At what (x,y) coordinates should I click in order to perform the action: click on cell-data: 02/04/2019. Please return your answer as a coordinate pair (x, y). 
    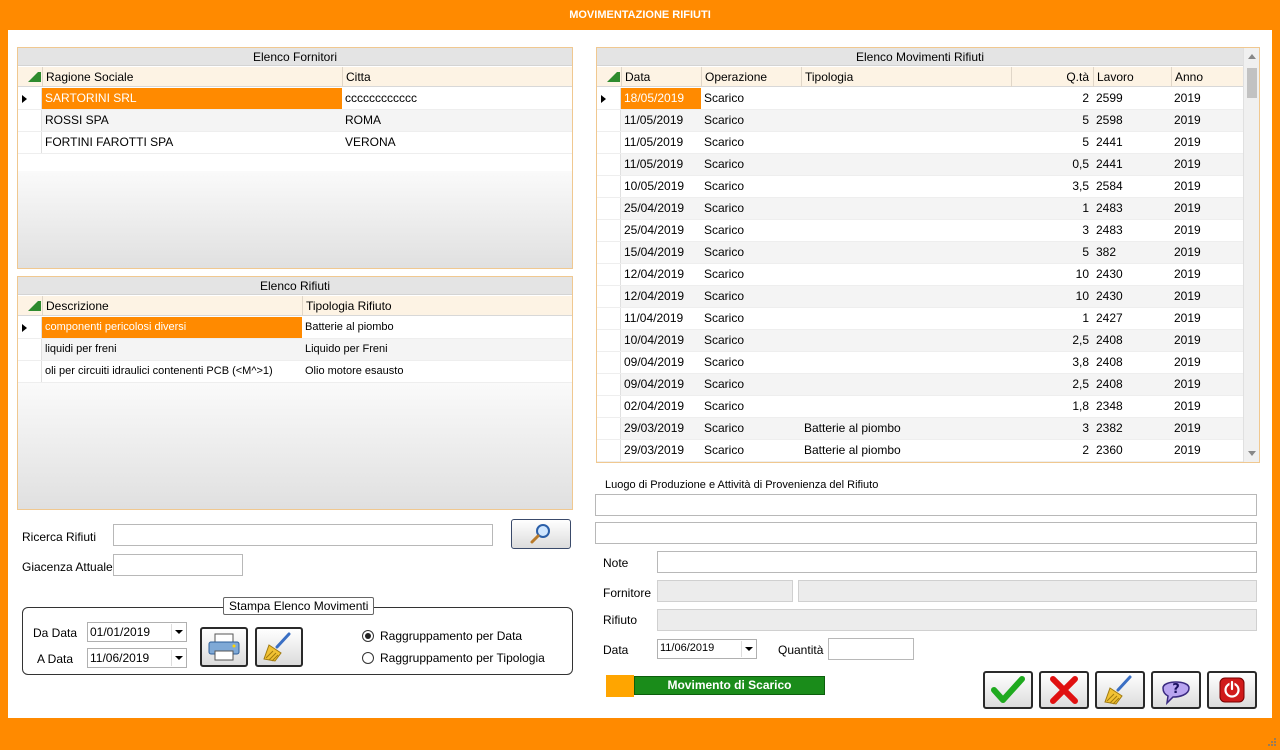
    Looking at the image, I should click on (661, 406).